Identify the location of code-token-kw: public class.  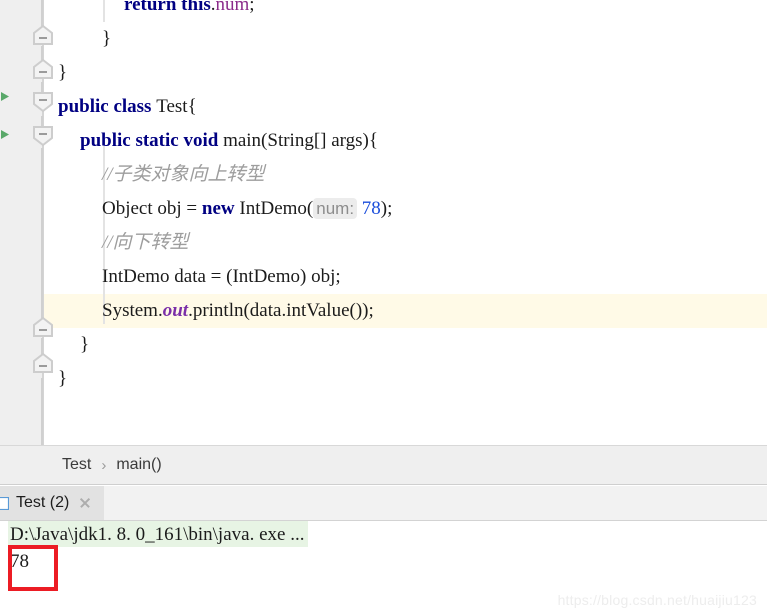
(107, 106).